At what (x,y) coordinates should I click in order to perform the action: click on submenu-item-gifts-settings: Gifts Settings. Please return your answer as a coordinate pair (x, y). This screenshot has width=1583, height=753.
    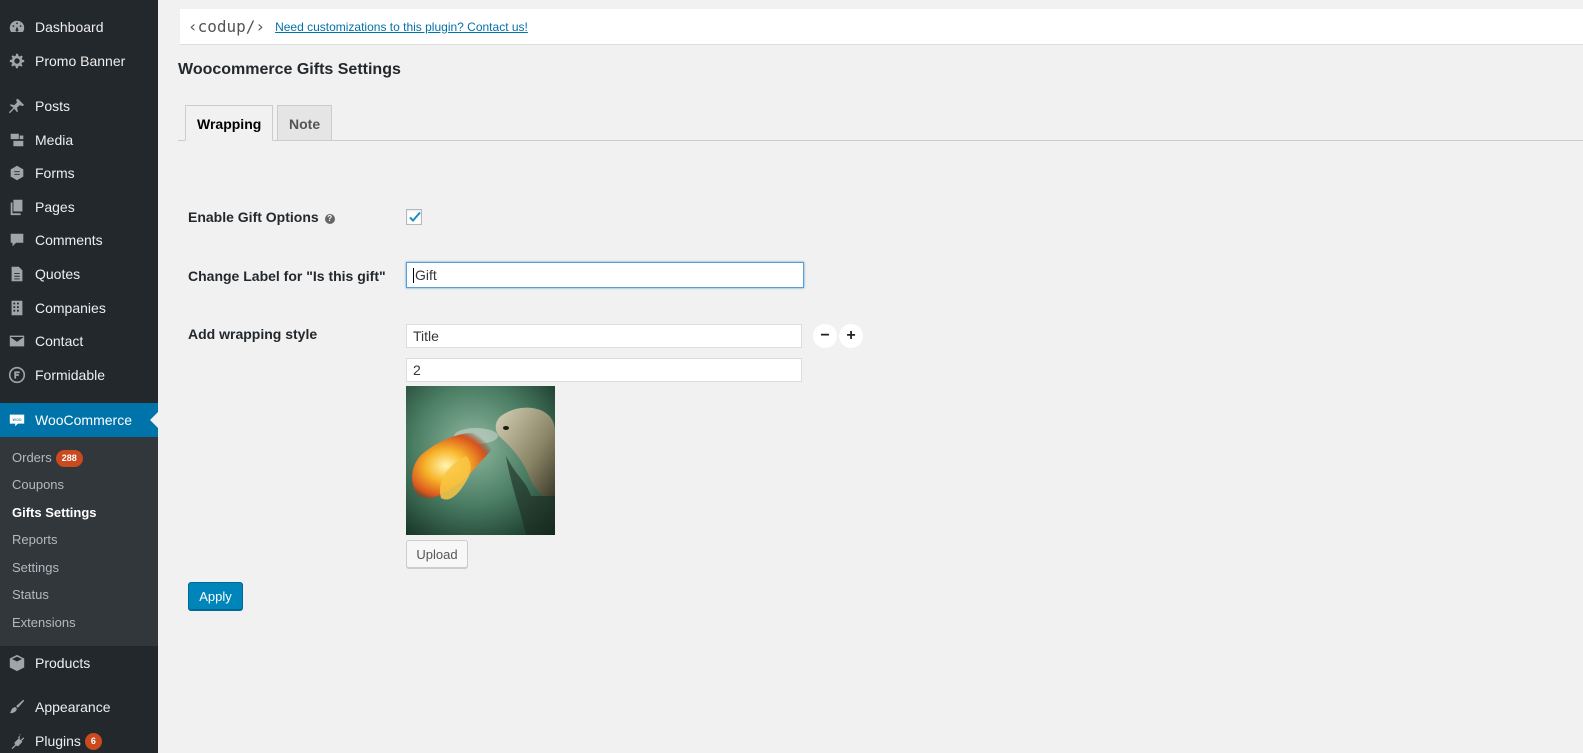
    Looking at the image, I should click on (54, 513).